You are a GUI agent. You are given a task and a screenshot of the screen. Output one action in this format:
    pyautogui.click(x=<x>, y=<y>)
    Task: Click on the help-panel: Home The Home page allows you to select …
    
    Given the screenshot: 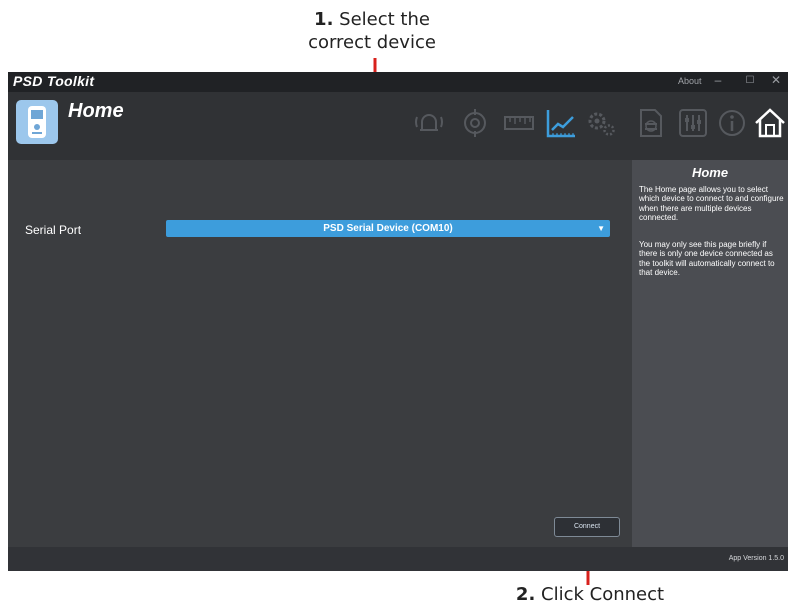 What is the action you would take?
    pyautogui.click(x=710, y=353)
    